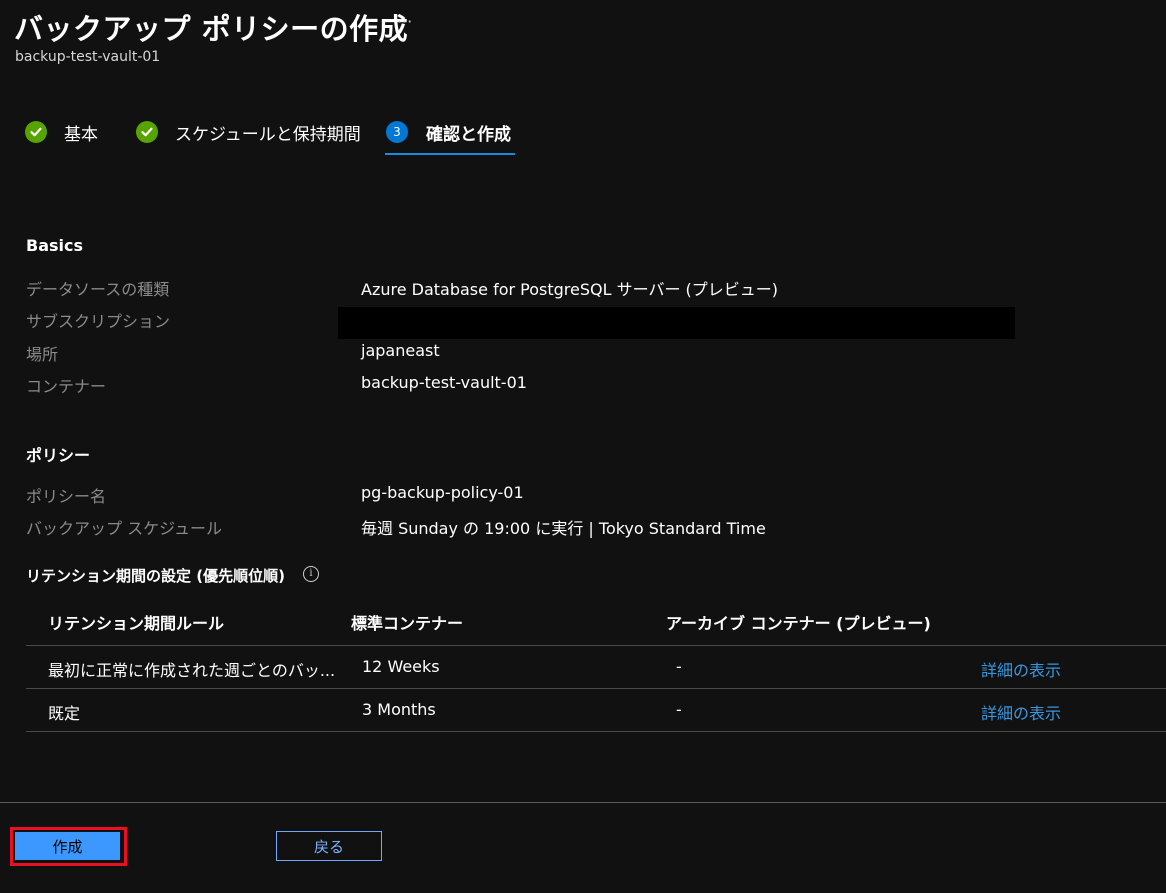 The height and width of the screenshot is (893, 1166). I want to click on table-cell-standard: 12 Weeks, so click(401, 666).